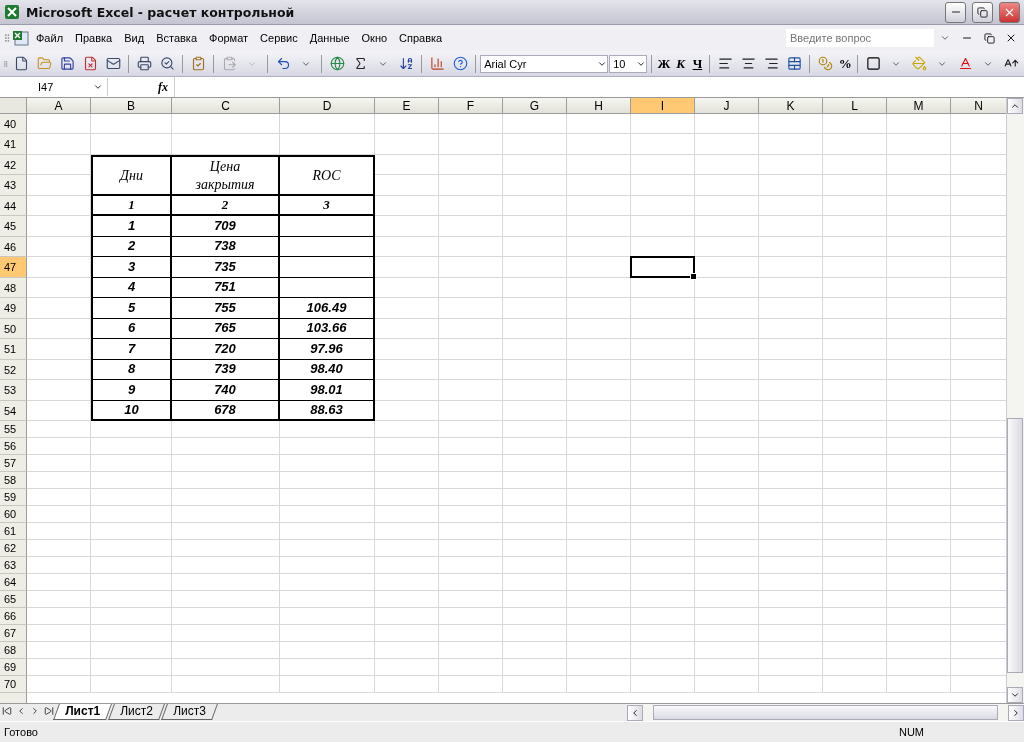 Image resolution: width=1024 pixels, height=742 pixels. Describe the element at coordinates (727, 106) in the screenshot. I see `column-header: J` at that location.